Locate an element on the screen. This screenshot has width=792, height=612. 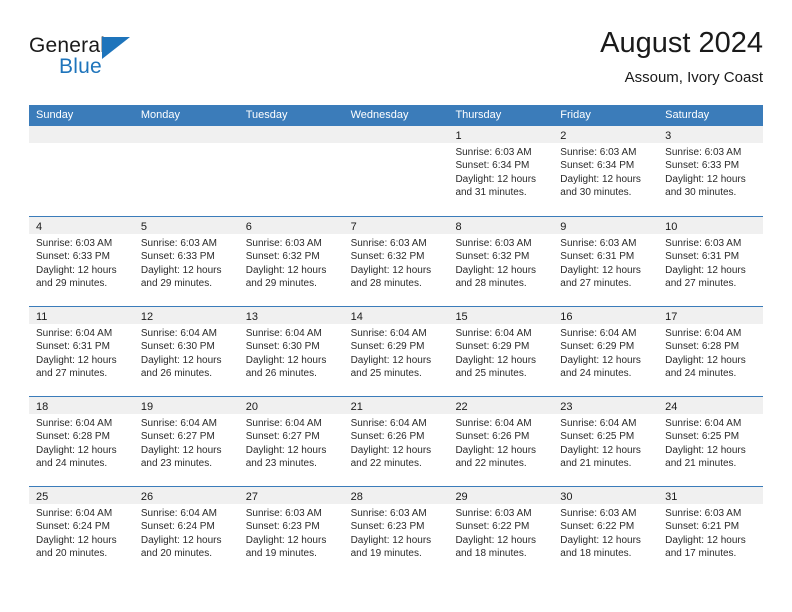
brand-logo: General Blue is located at coordinates (129, 60).